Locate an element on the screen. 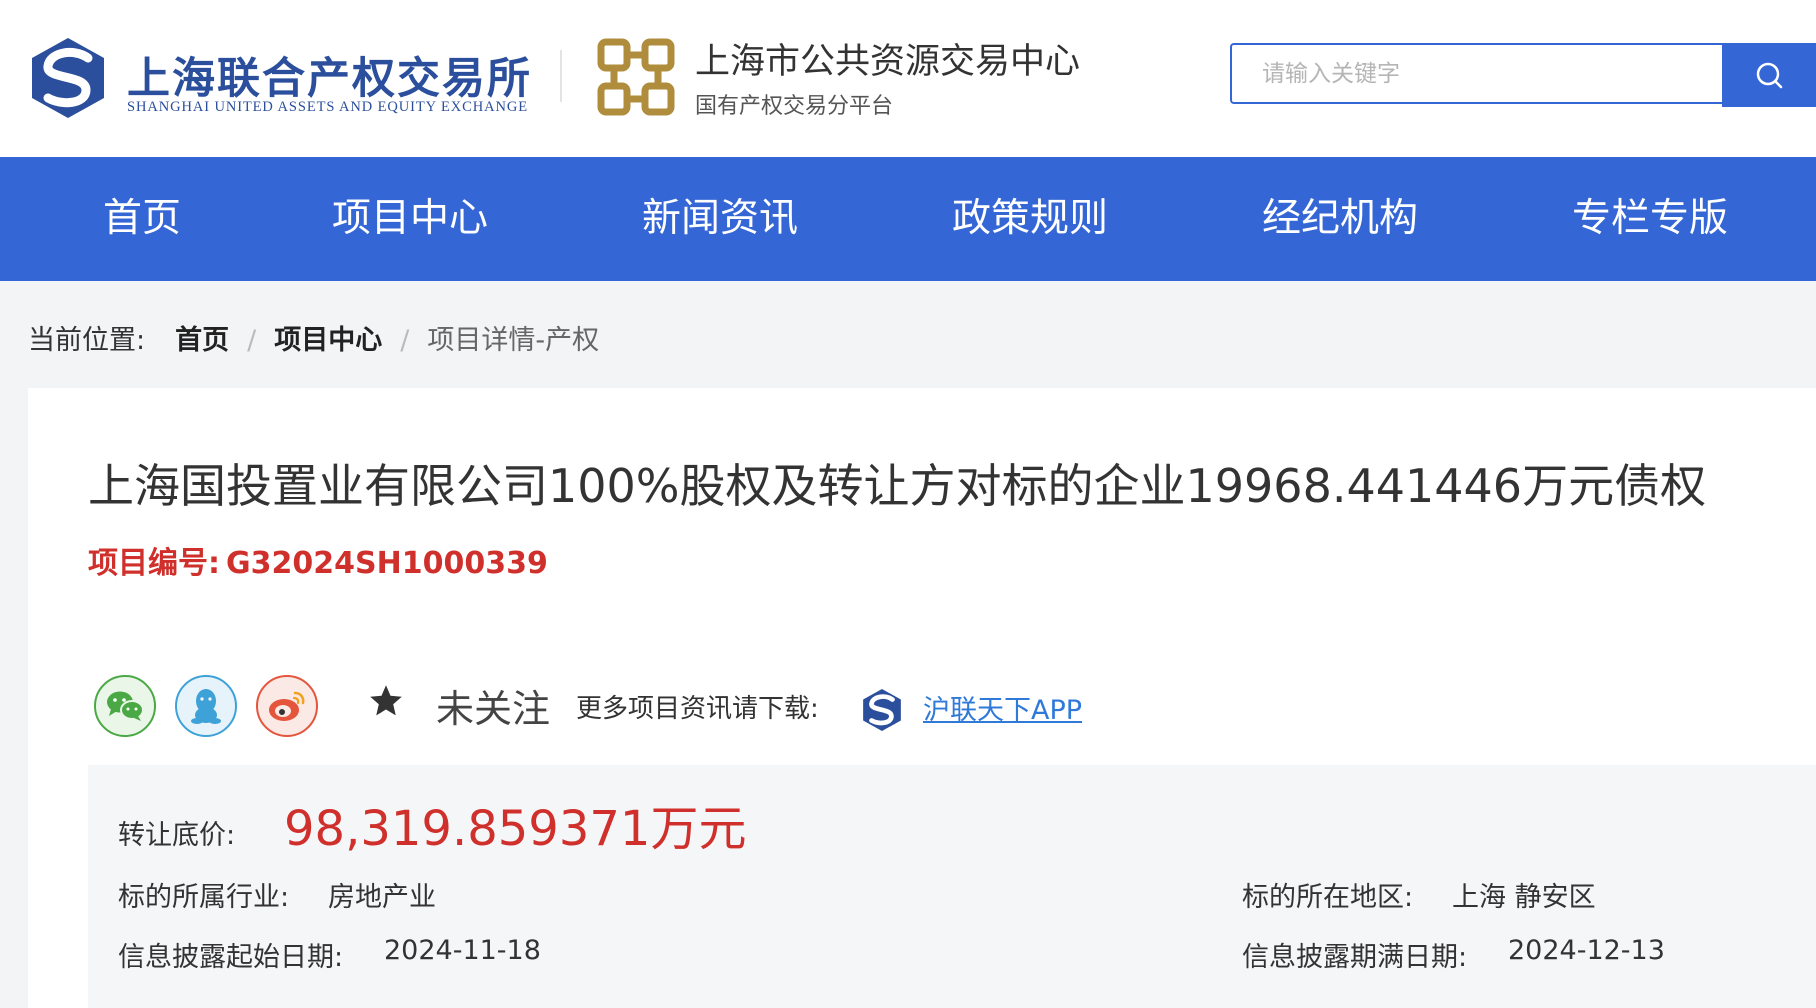 The height and width of the screenshot is (1008, 1816). search-box is located at coordinates (1476, 73).